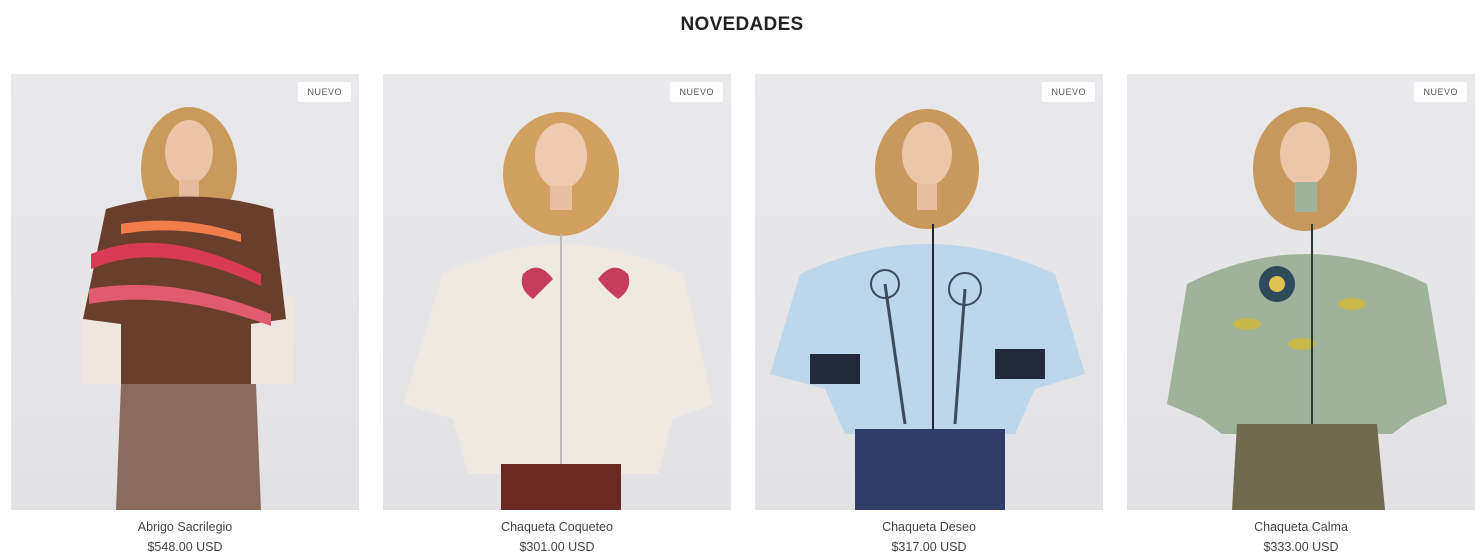 The image size is (1484, 560). Describe the element at coordinates (557, 527) in the screenshot. I see `product-name: Chaqueta Coqueteo` at that location.